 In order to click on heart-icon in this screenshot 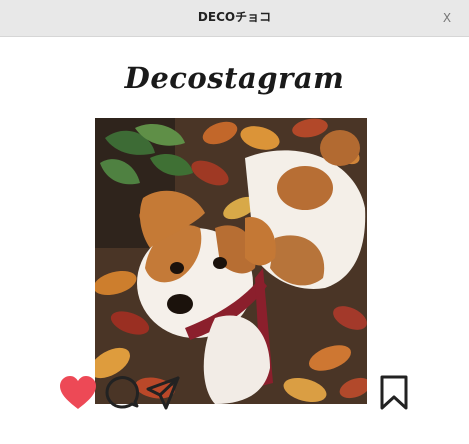, I will do `click(78, 393)`.